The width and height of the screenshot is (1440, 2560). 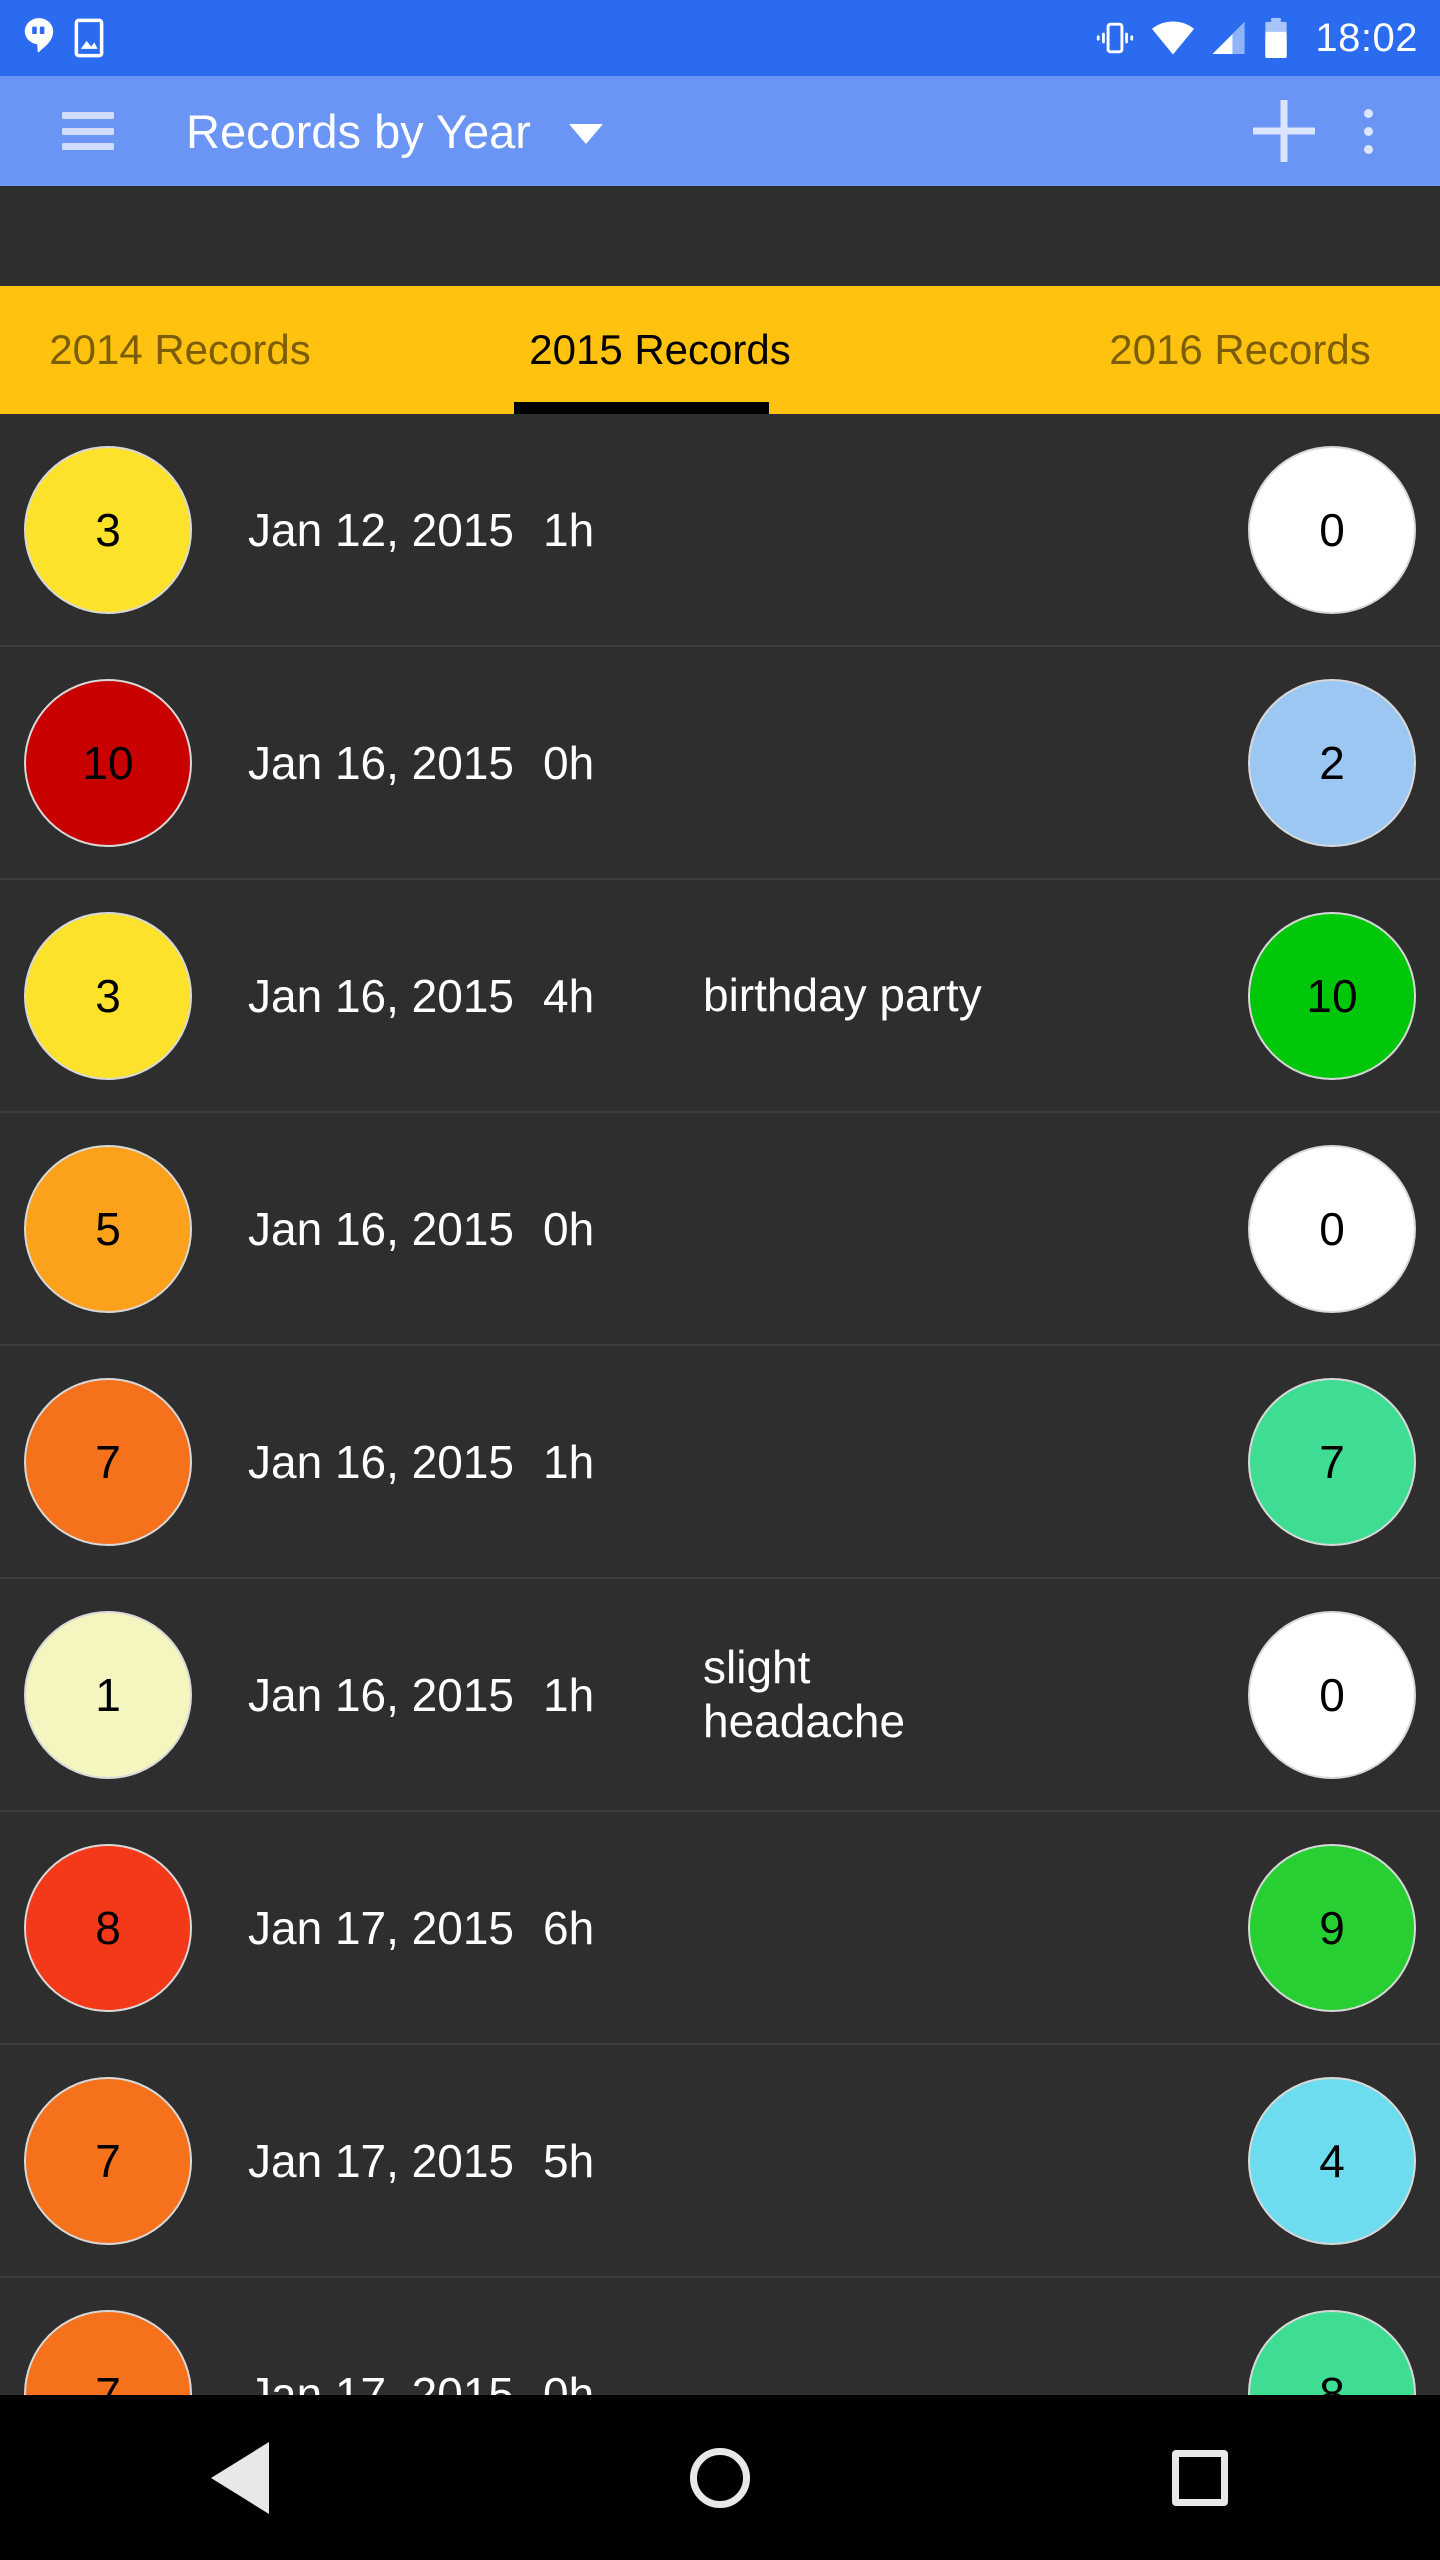 What do you see at coordinates (569, 995) in the screenshot?
I see `record-duration: 4h` at bounding box center [569, 995].